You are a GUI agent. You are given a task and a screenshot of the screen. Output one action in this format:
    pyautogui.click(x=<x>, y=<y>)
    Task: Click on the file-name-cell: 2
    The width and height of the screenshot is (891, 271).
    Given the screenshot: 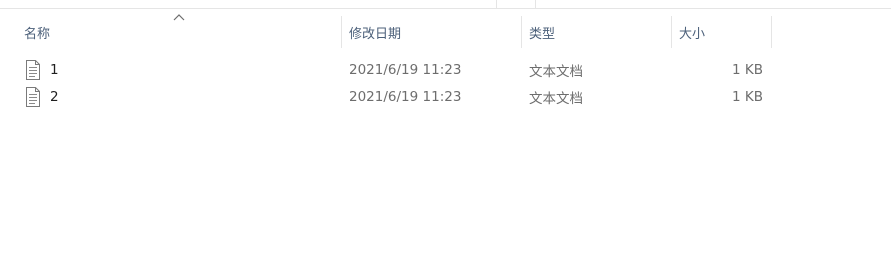 What is the action you would take?
    pyautogui.click(x=179, y=96)
    